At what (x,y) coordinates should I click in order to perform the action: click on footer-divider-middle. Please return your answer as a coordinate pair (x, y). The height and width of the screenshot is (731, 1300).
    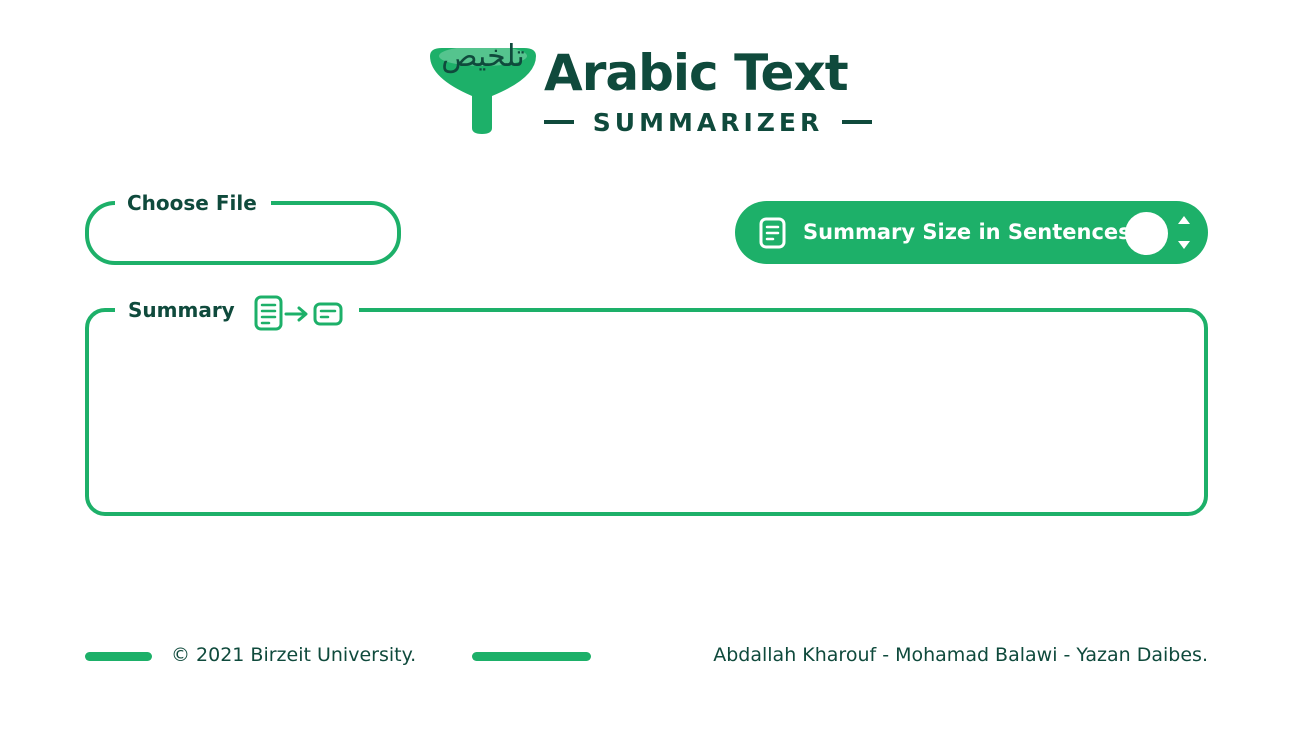
    Looking at the image, I should click on (531, 656).